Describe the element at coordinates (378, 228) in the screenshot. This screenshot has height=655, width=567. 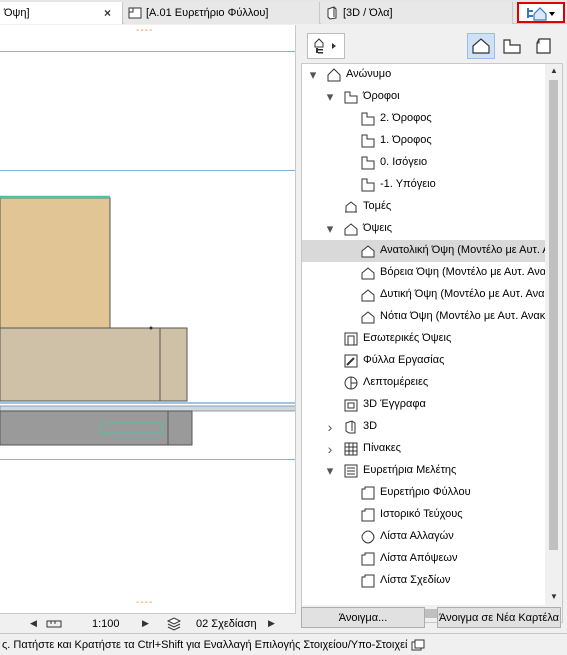
I see `tree-item-label: Όψεις` at that location.